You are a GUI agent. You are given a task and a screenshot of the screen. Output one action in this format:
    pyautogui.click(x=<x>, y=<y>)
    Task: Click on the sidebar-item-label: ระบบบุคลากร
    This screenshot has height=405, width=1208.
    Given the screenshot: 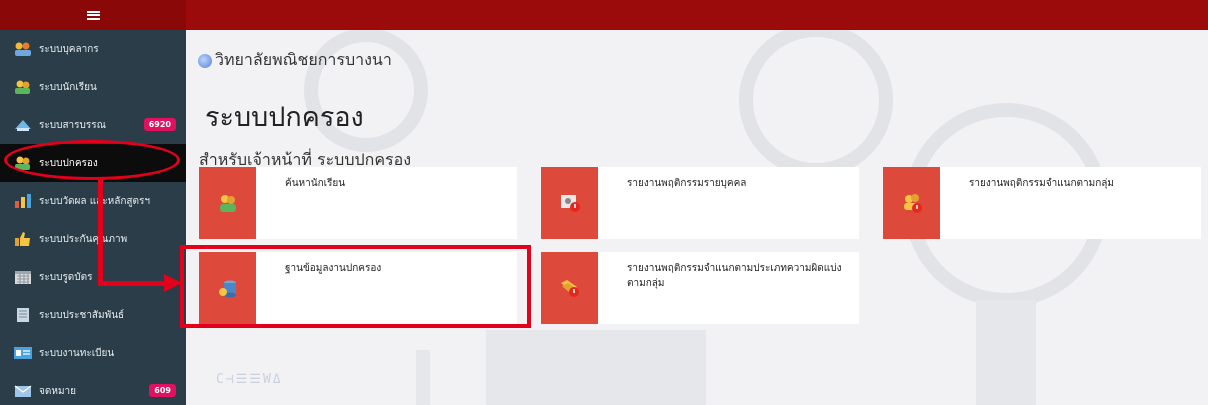 What is the action you would take?
    pyautogui.click(x=69, y=49)
    